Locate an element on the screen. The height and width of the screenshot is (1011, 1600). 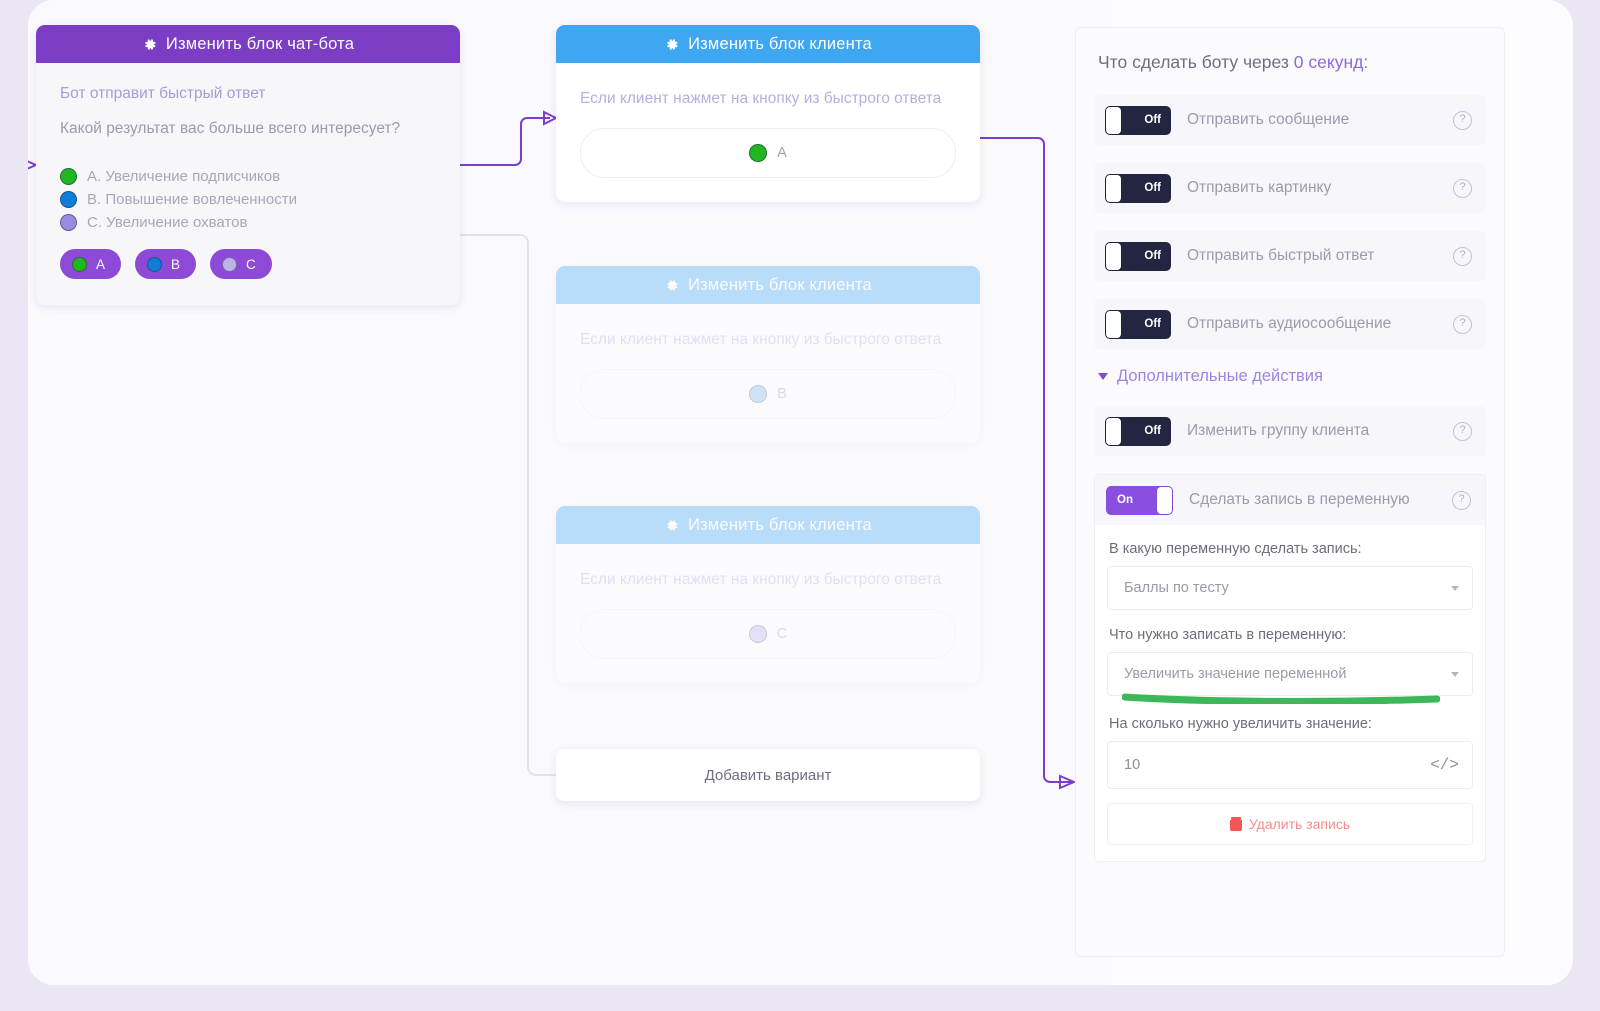
toggle-send-quick-reply: Off is located at coordinates (1138, 256).